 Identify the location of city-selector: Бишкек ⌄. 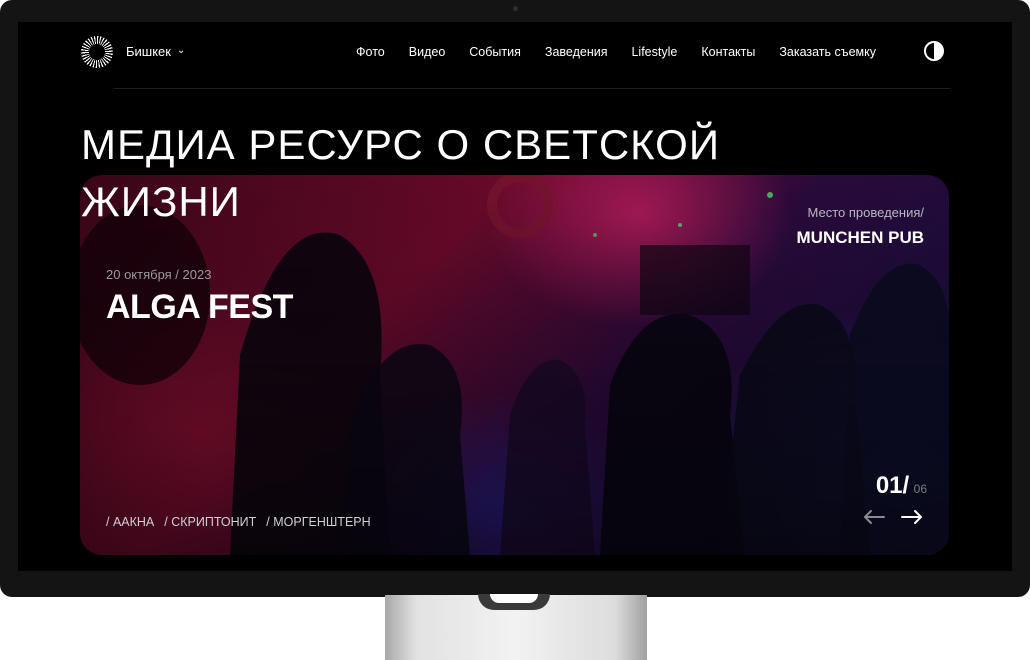
(155, 51).